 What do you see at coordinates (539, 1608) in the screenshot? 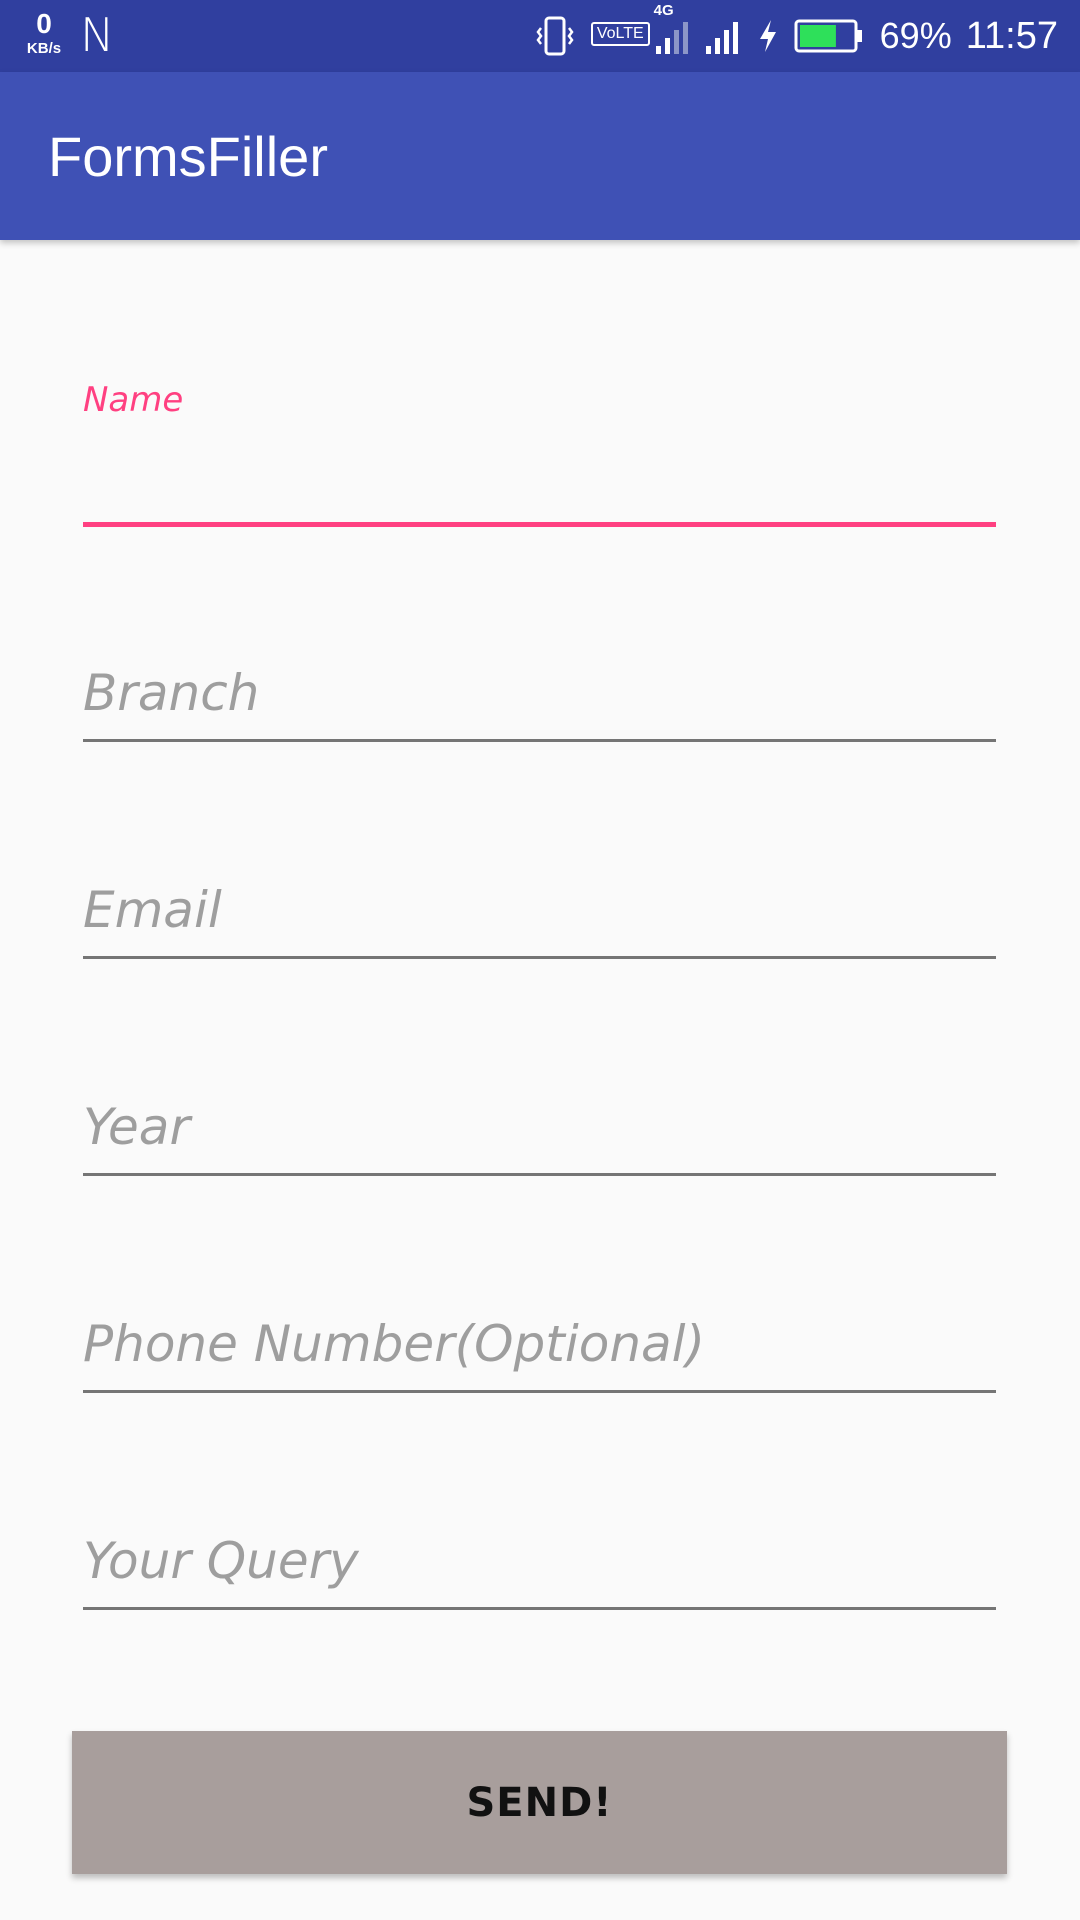
I see `query-underline` at bounding box center [539, 1608].